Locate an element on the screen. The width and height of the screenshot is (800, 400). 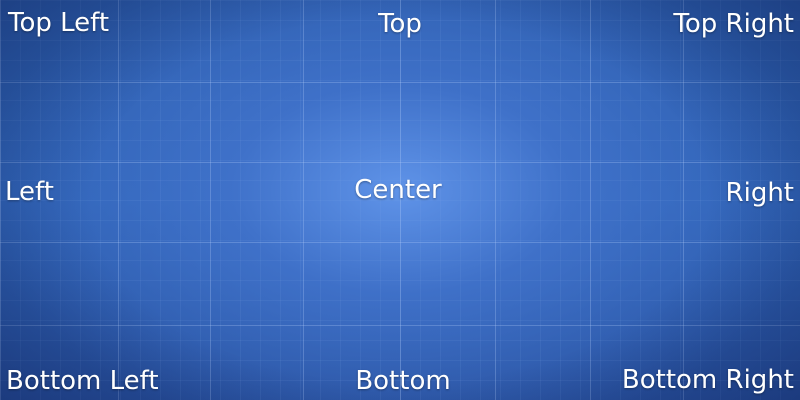
label-top-left: Top Left is located at coordinates (59, 23).